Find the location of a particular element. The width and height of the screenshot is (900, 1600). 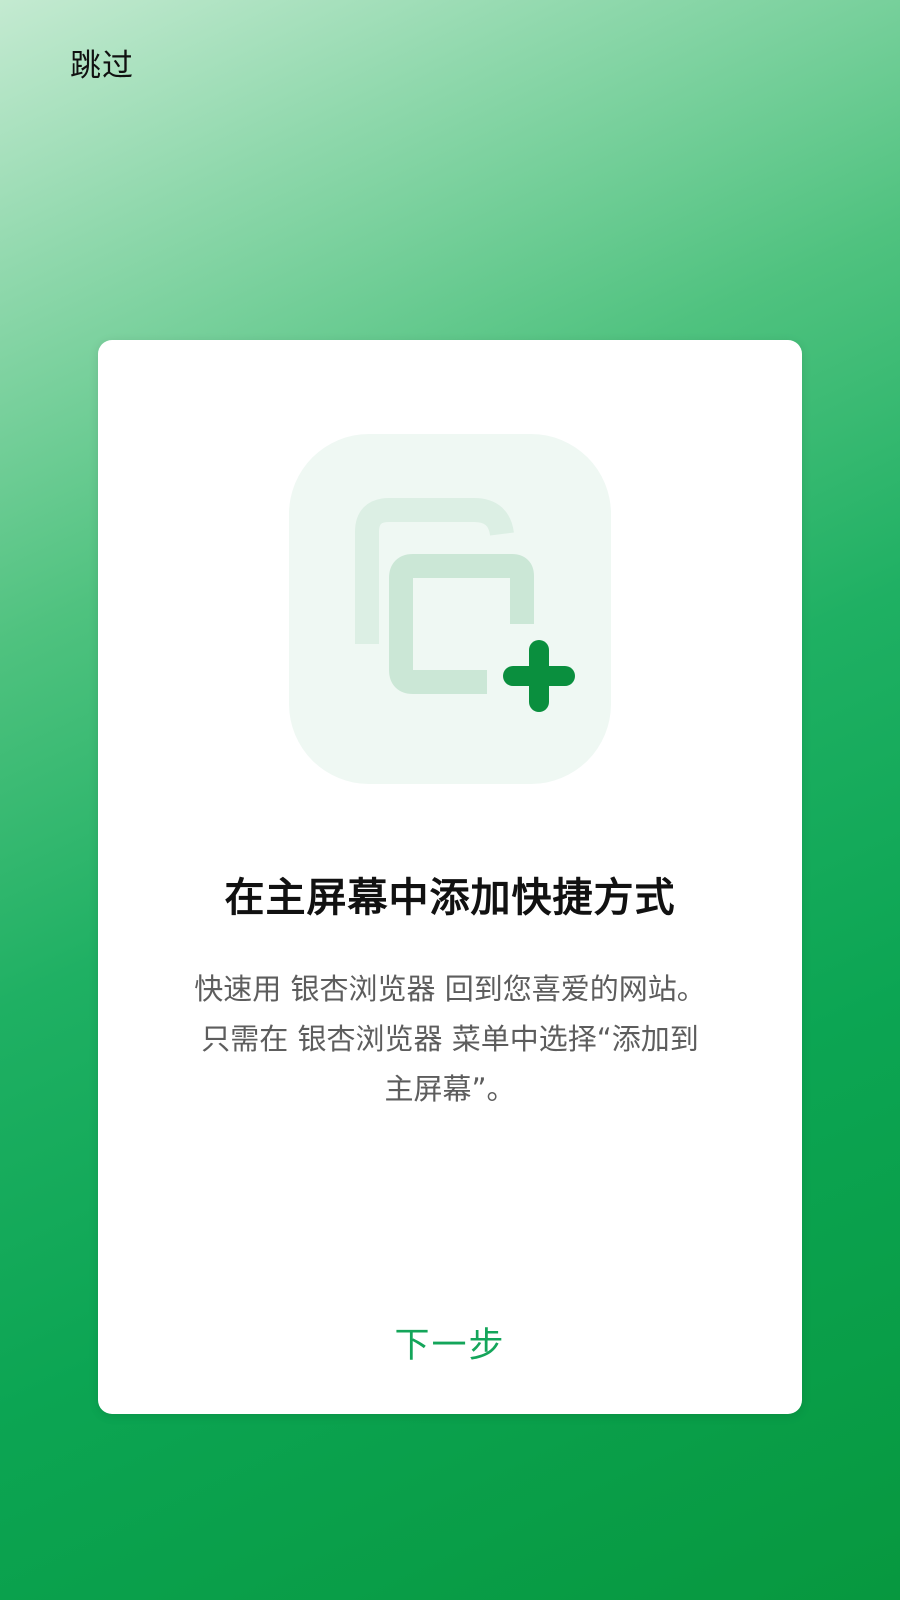

next-step-button: 下一步 is located at coordinates (450, 1346).